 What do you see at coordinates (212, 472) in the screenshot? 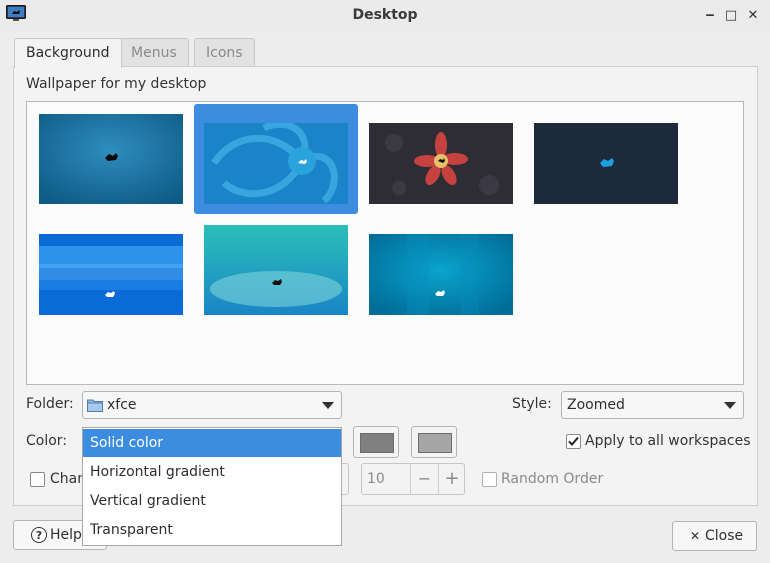
I see `color-option-horizontal-gradient: Horizontal gradient` at bounding box center [212, 472].